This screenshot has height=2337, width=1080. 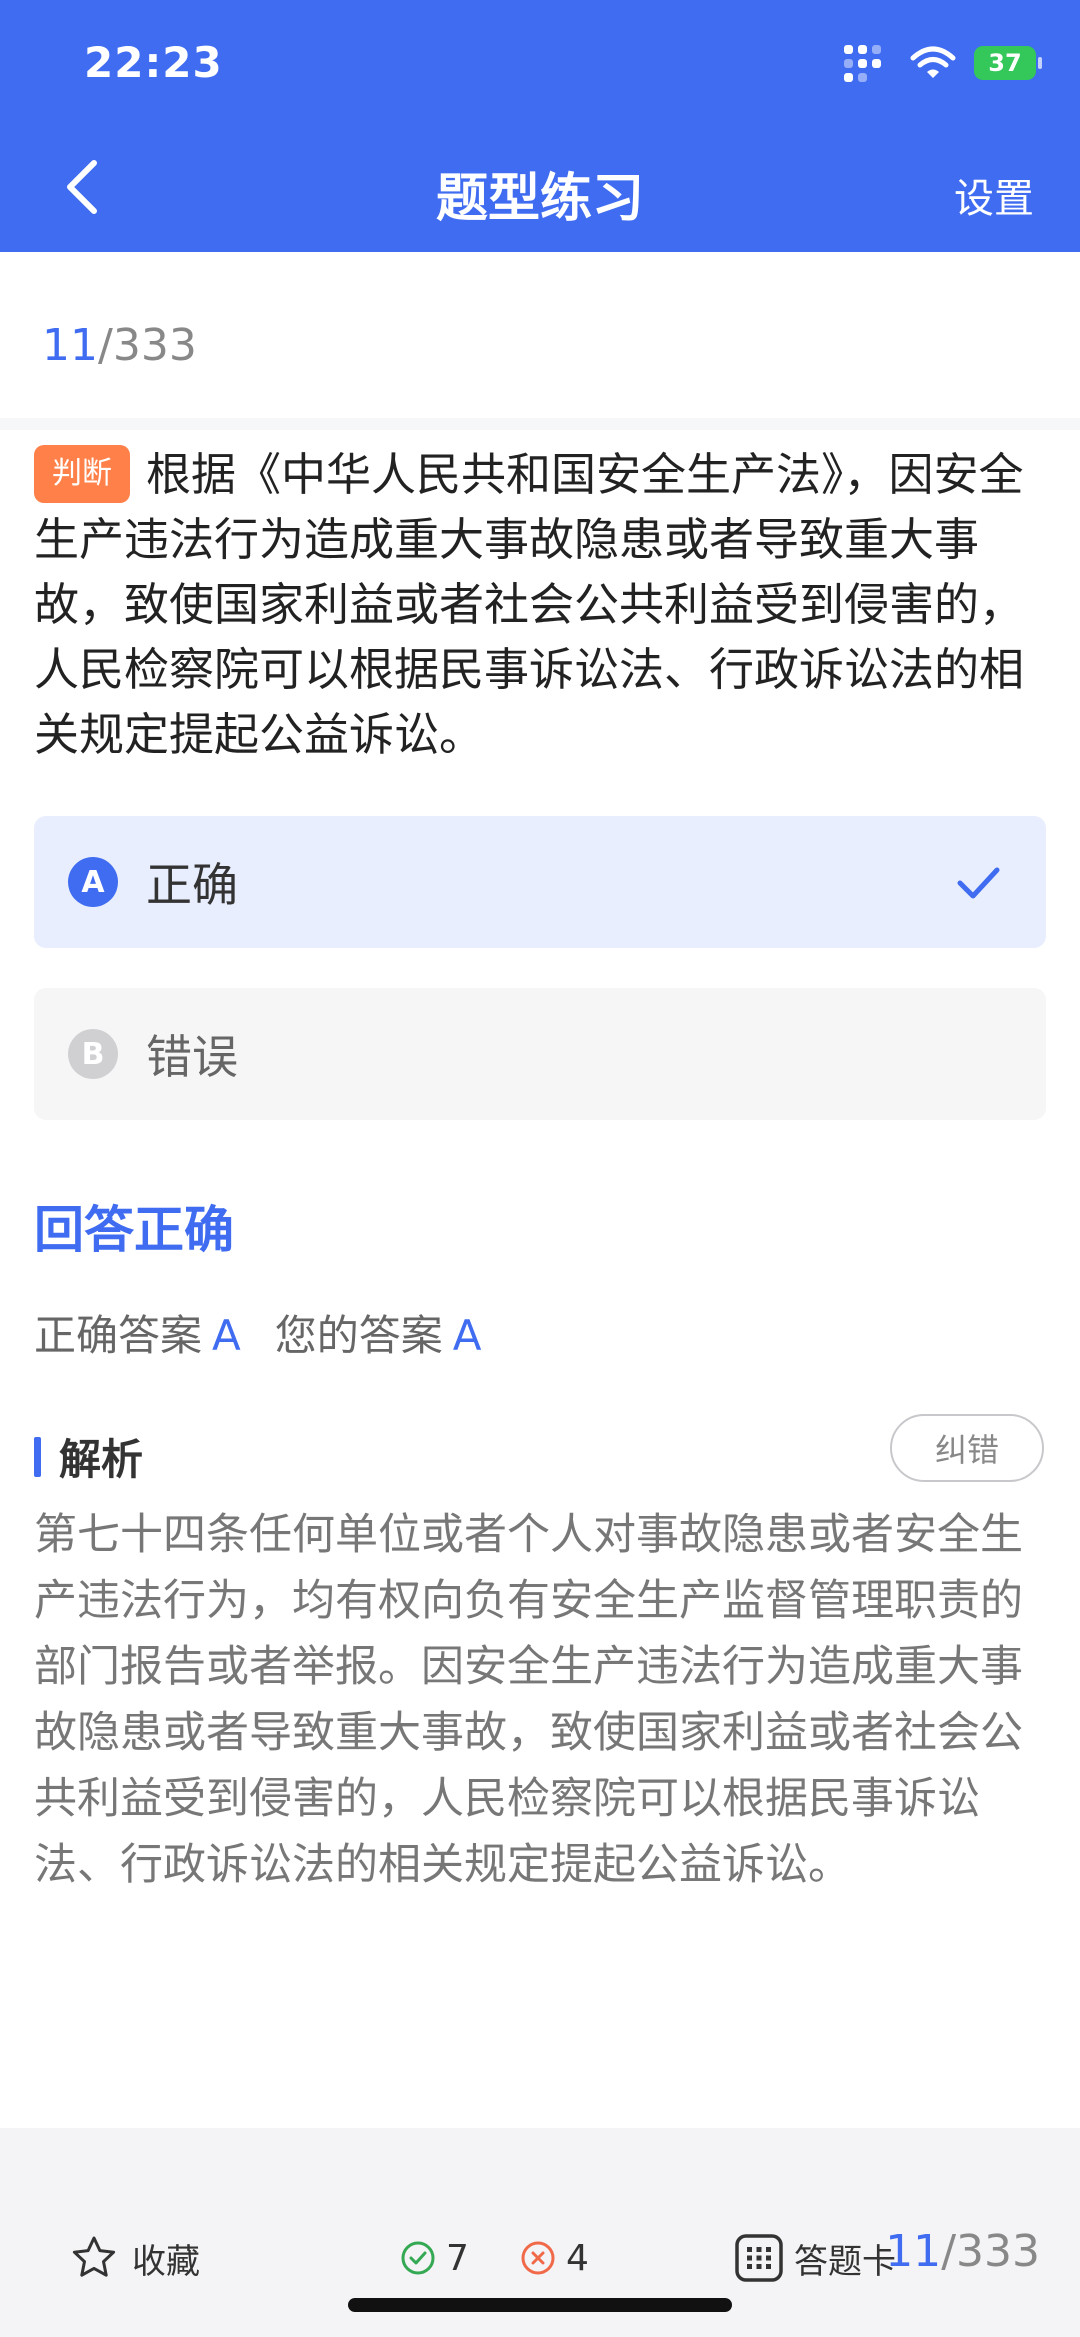 What do you see at coordinates (913, 2251) in the screenshot?
I see `bottom-current-number: 11` at bounding box center [913, 2251].